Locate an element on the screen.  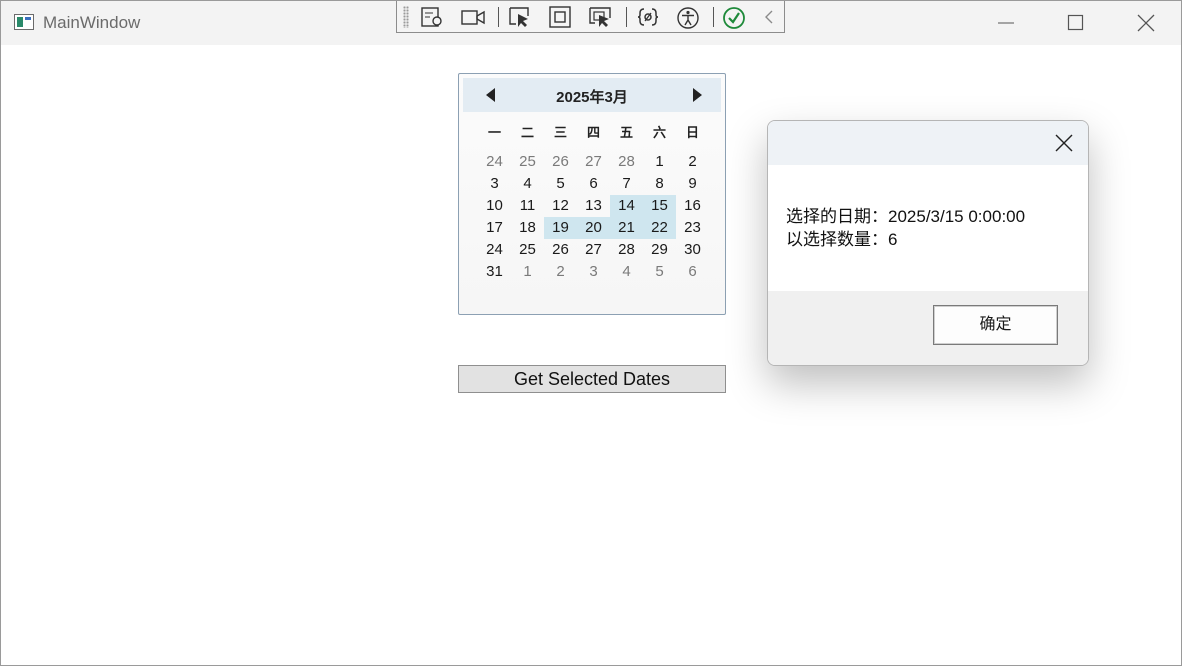
minimize-icon is located at coordinates (1006, 23).